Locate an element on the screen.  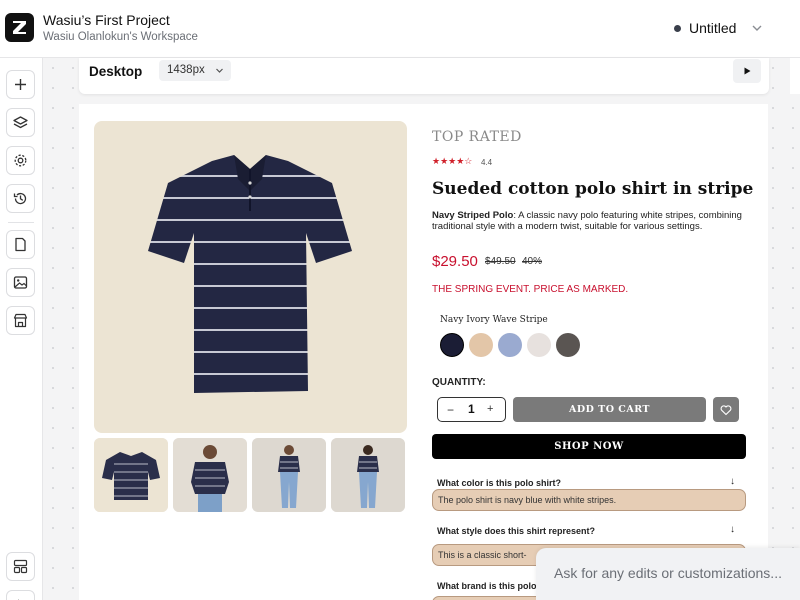
promo-text: THE SPRING EVENT. PRICE AS MARKED. is located at coordinates (530, 289).